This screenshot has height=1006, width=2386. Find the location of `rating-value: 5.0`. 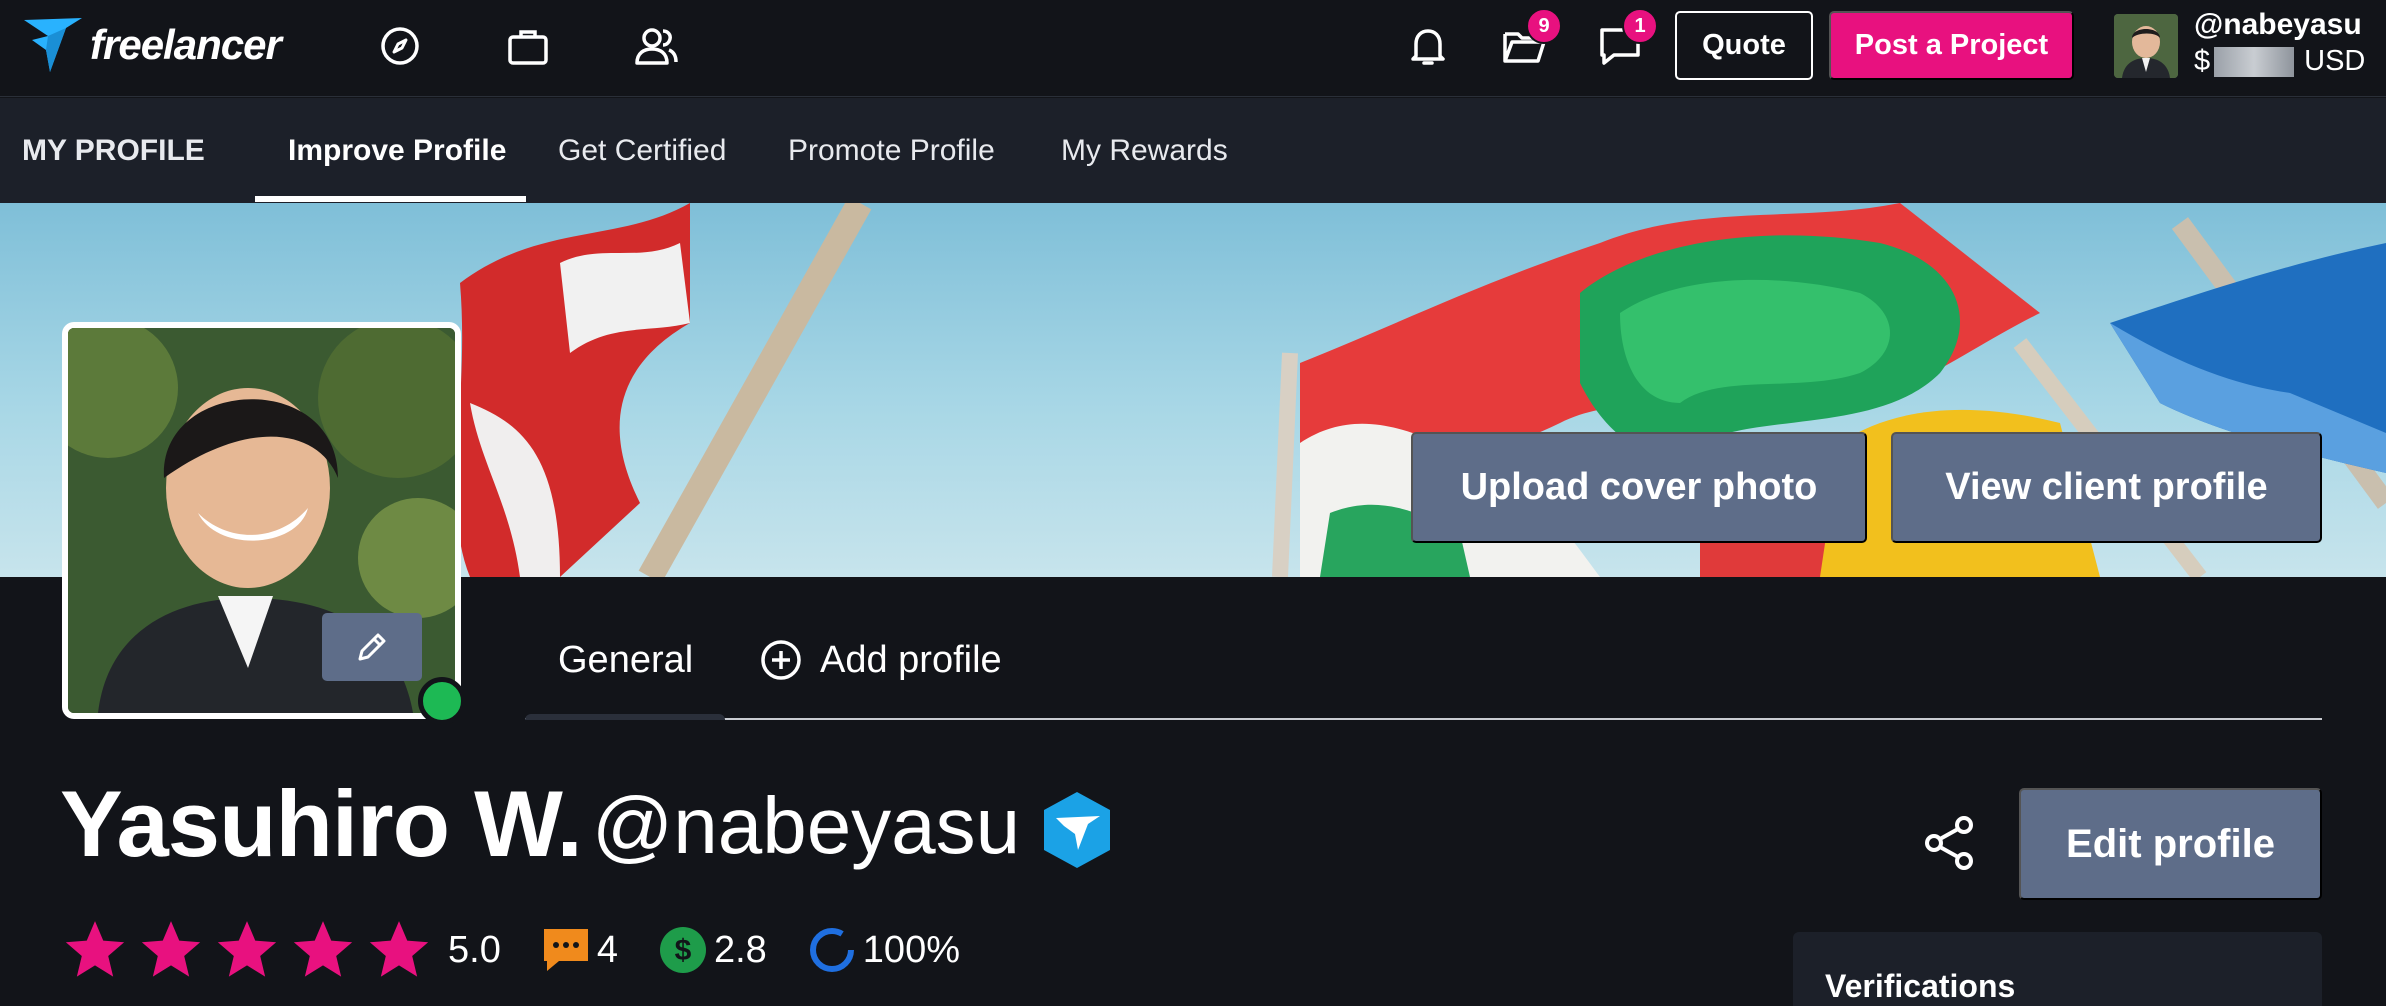

rating-value: 5.0 is located at coordinates (474, 949).